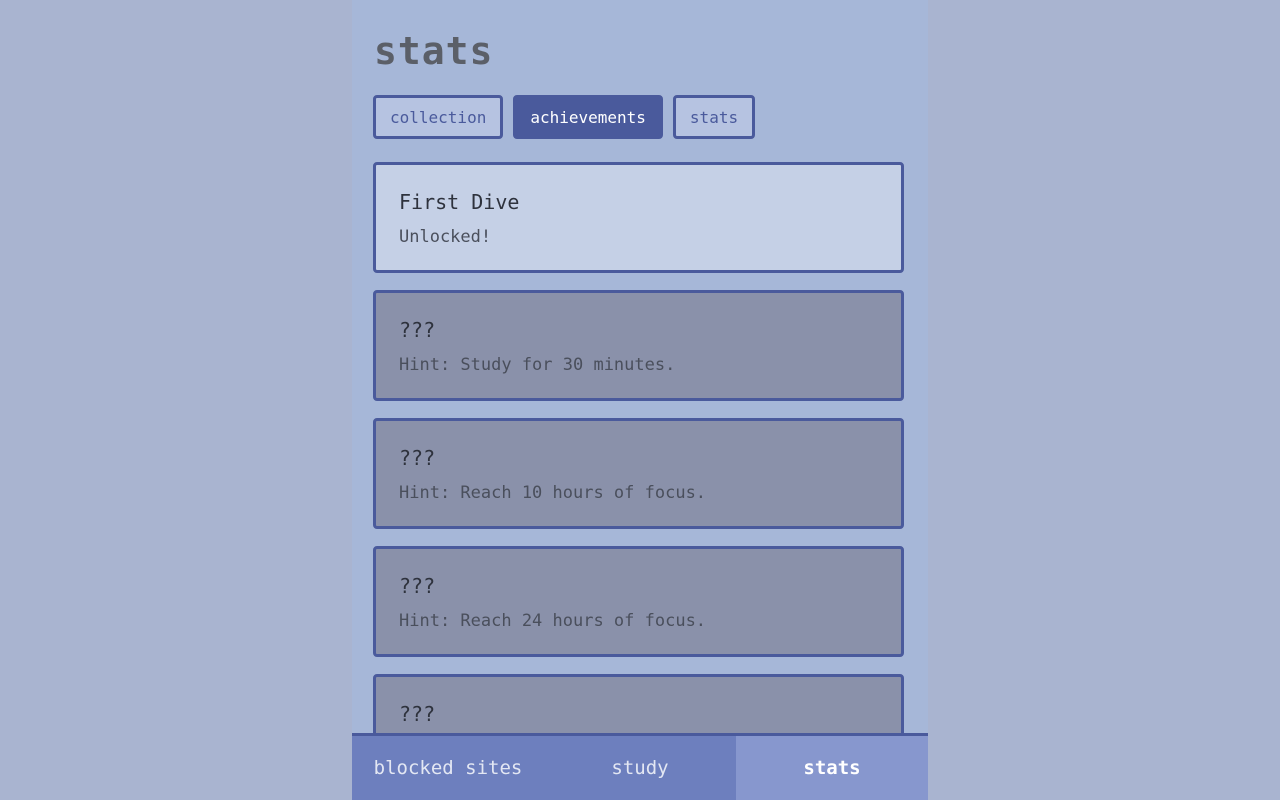  I want to click on achievement-title: First Dive, so click(459, 202).